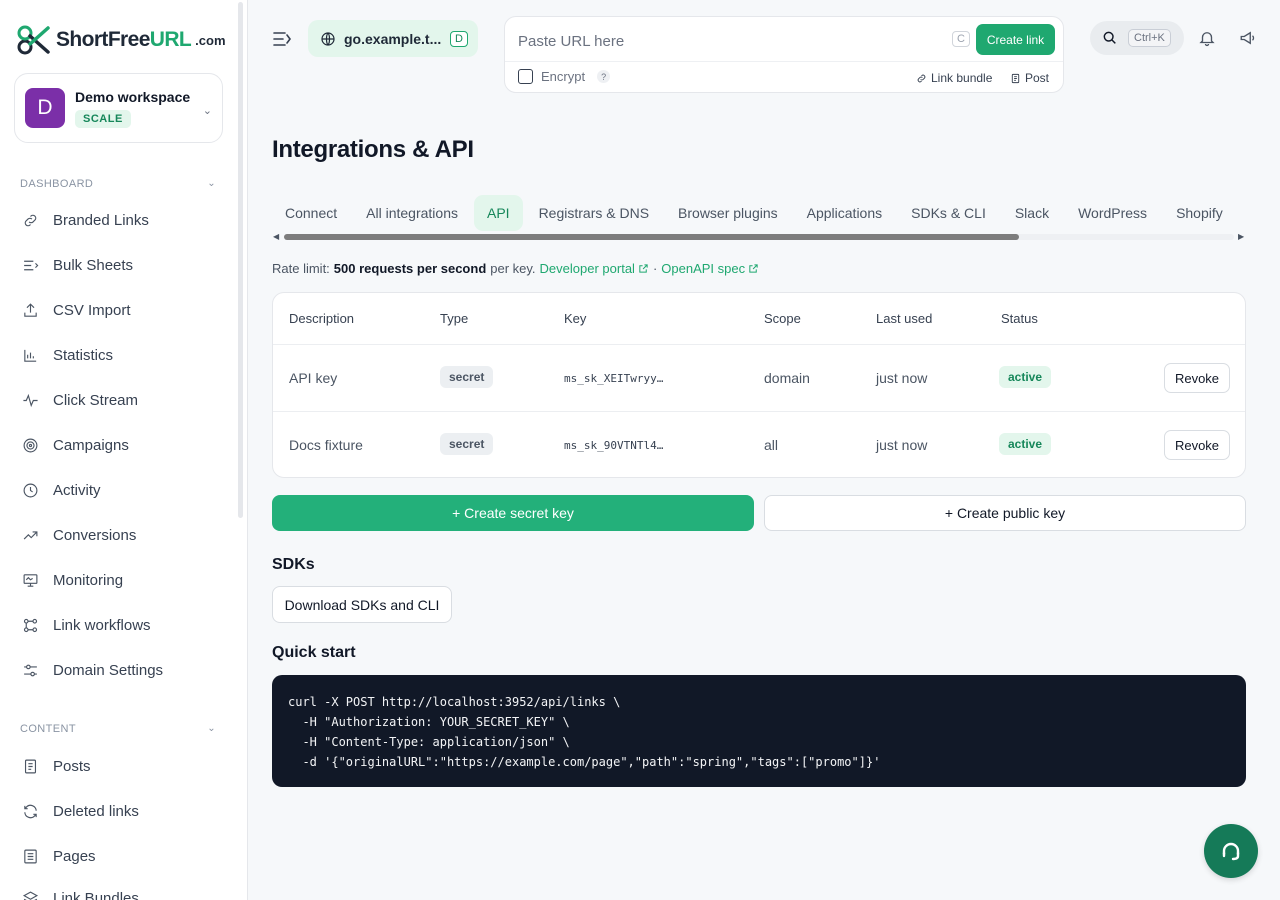  What do you see at coordinates (575, 318) in the screenshot?
I see `column-header-key: Key` at bounding box center [575, 318].